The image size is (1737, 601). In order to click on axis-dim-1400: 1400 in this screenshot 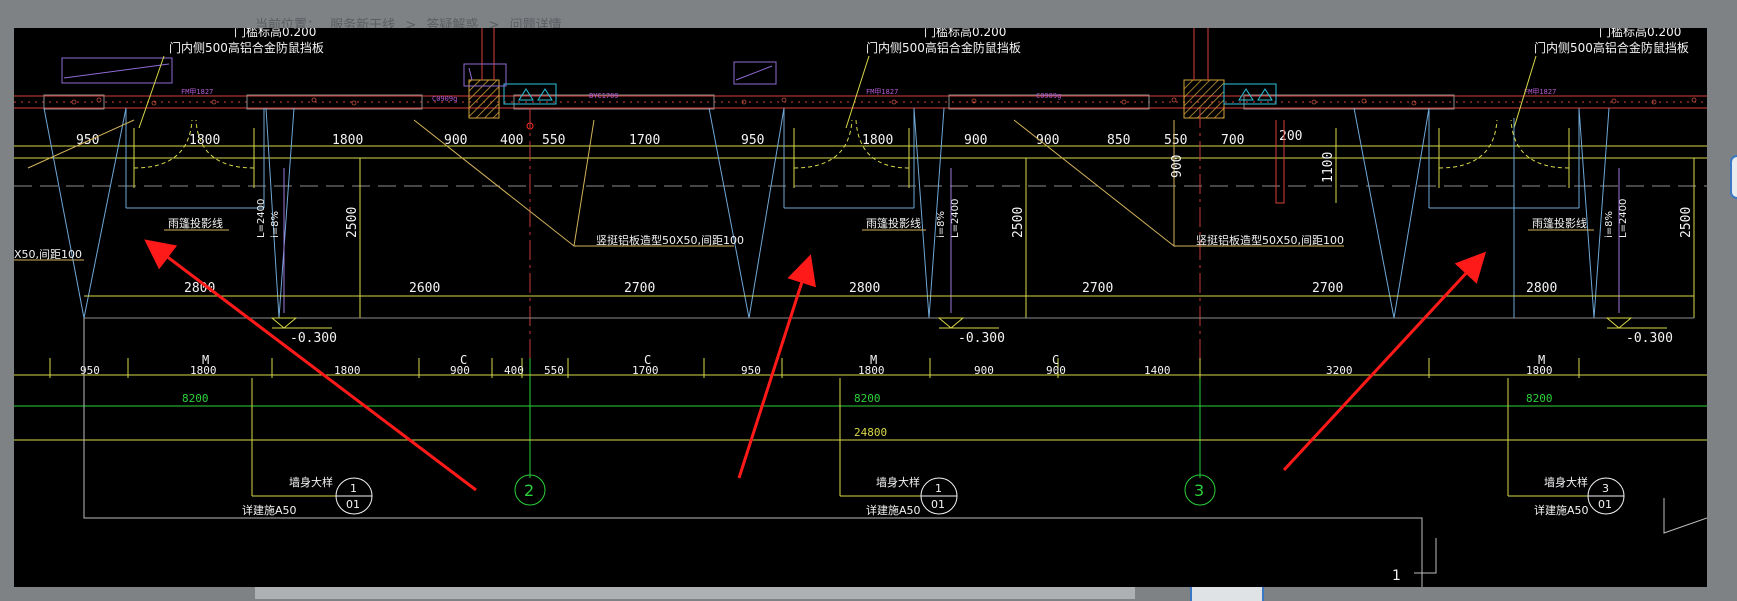, I will do `click(1157, 370)`.